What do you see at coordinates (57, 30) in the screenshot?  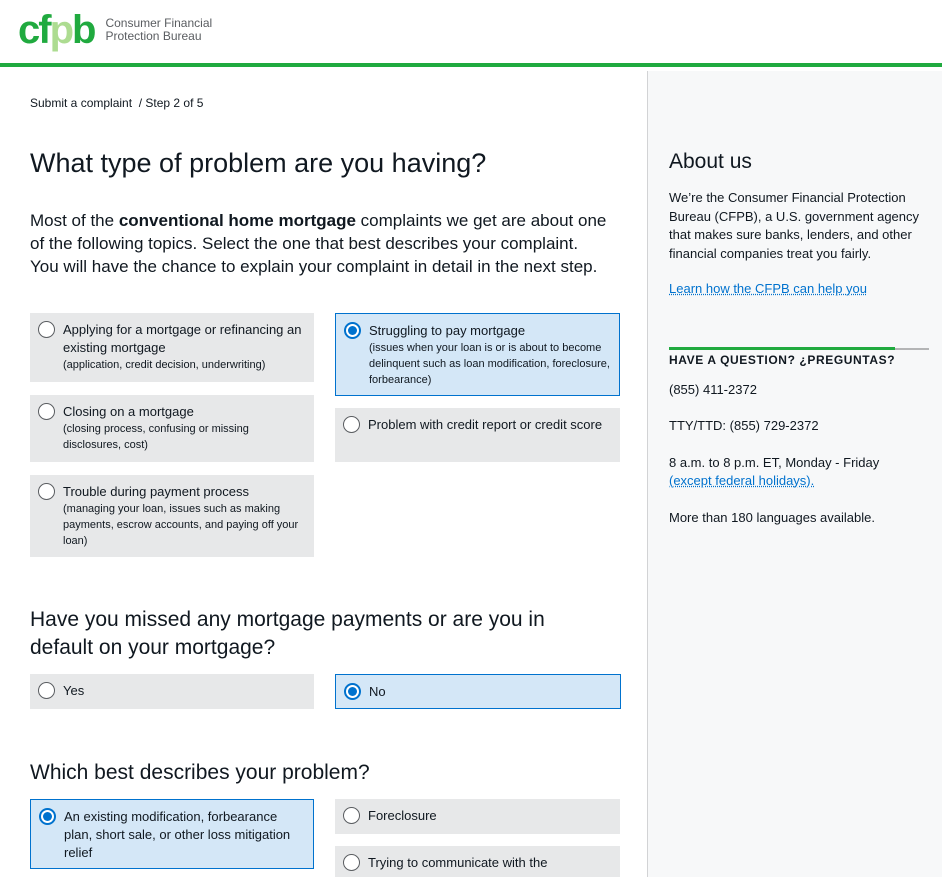 I see `cfpb-logo-mark: cfpb` at bounding box center [57, 30].